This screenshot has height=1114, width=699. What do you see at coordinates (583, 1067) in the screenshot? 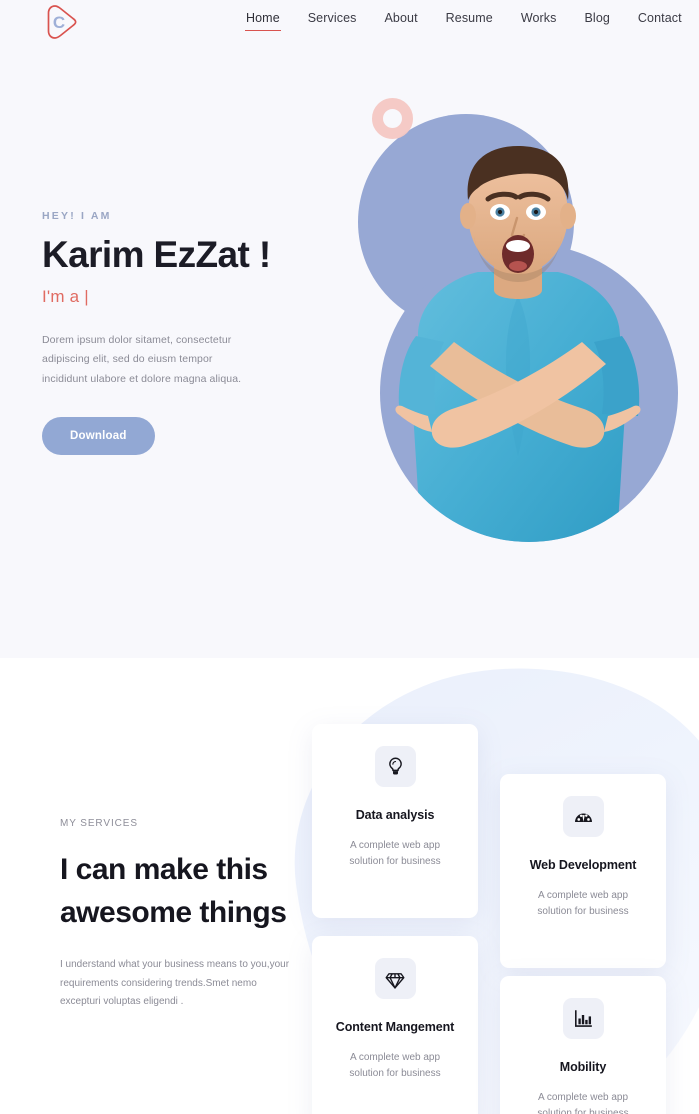
I see `service-card-title: Mobility` at bounding box center [583, 1067].